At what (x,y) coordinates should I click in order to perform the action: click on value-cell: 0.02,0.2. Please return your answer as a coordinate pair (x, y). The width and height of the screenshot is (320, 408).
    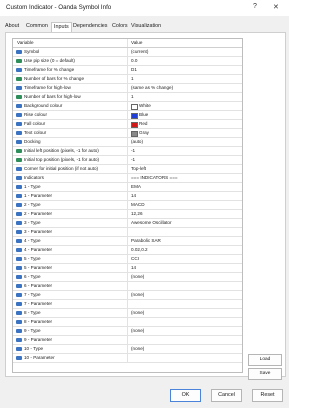
    Looking at the image, I should click on (185, 250).